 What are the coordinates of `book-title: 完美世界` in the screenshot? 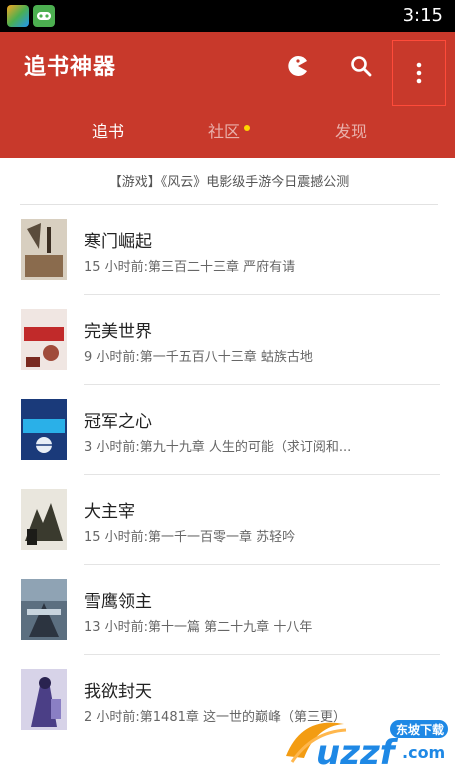 It's located at (118, 332).